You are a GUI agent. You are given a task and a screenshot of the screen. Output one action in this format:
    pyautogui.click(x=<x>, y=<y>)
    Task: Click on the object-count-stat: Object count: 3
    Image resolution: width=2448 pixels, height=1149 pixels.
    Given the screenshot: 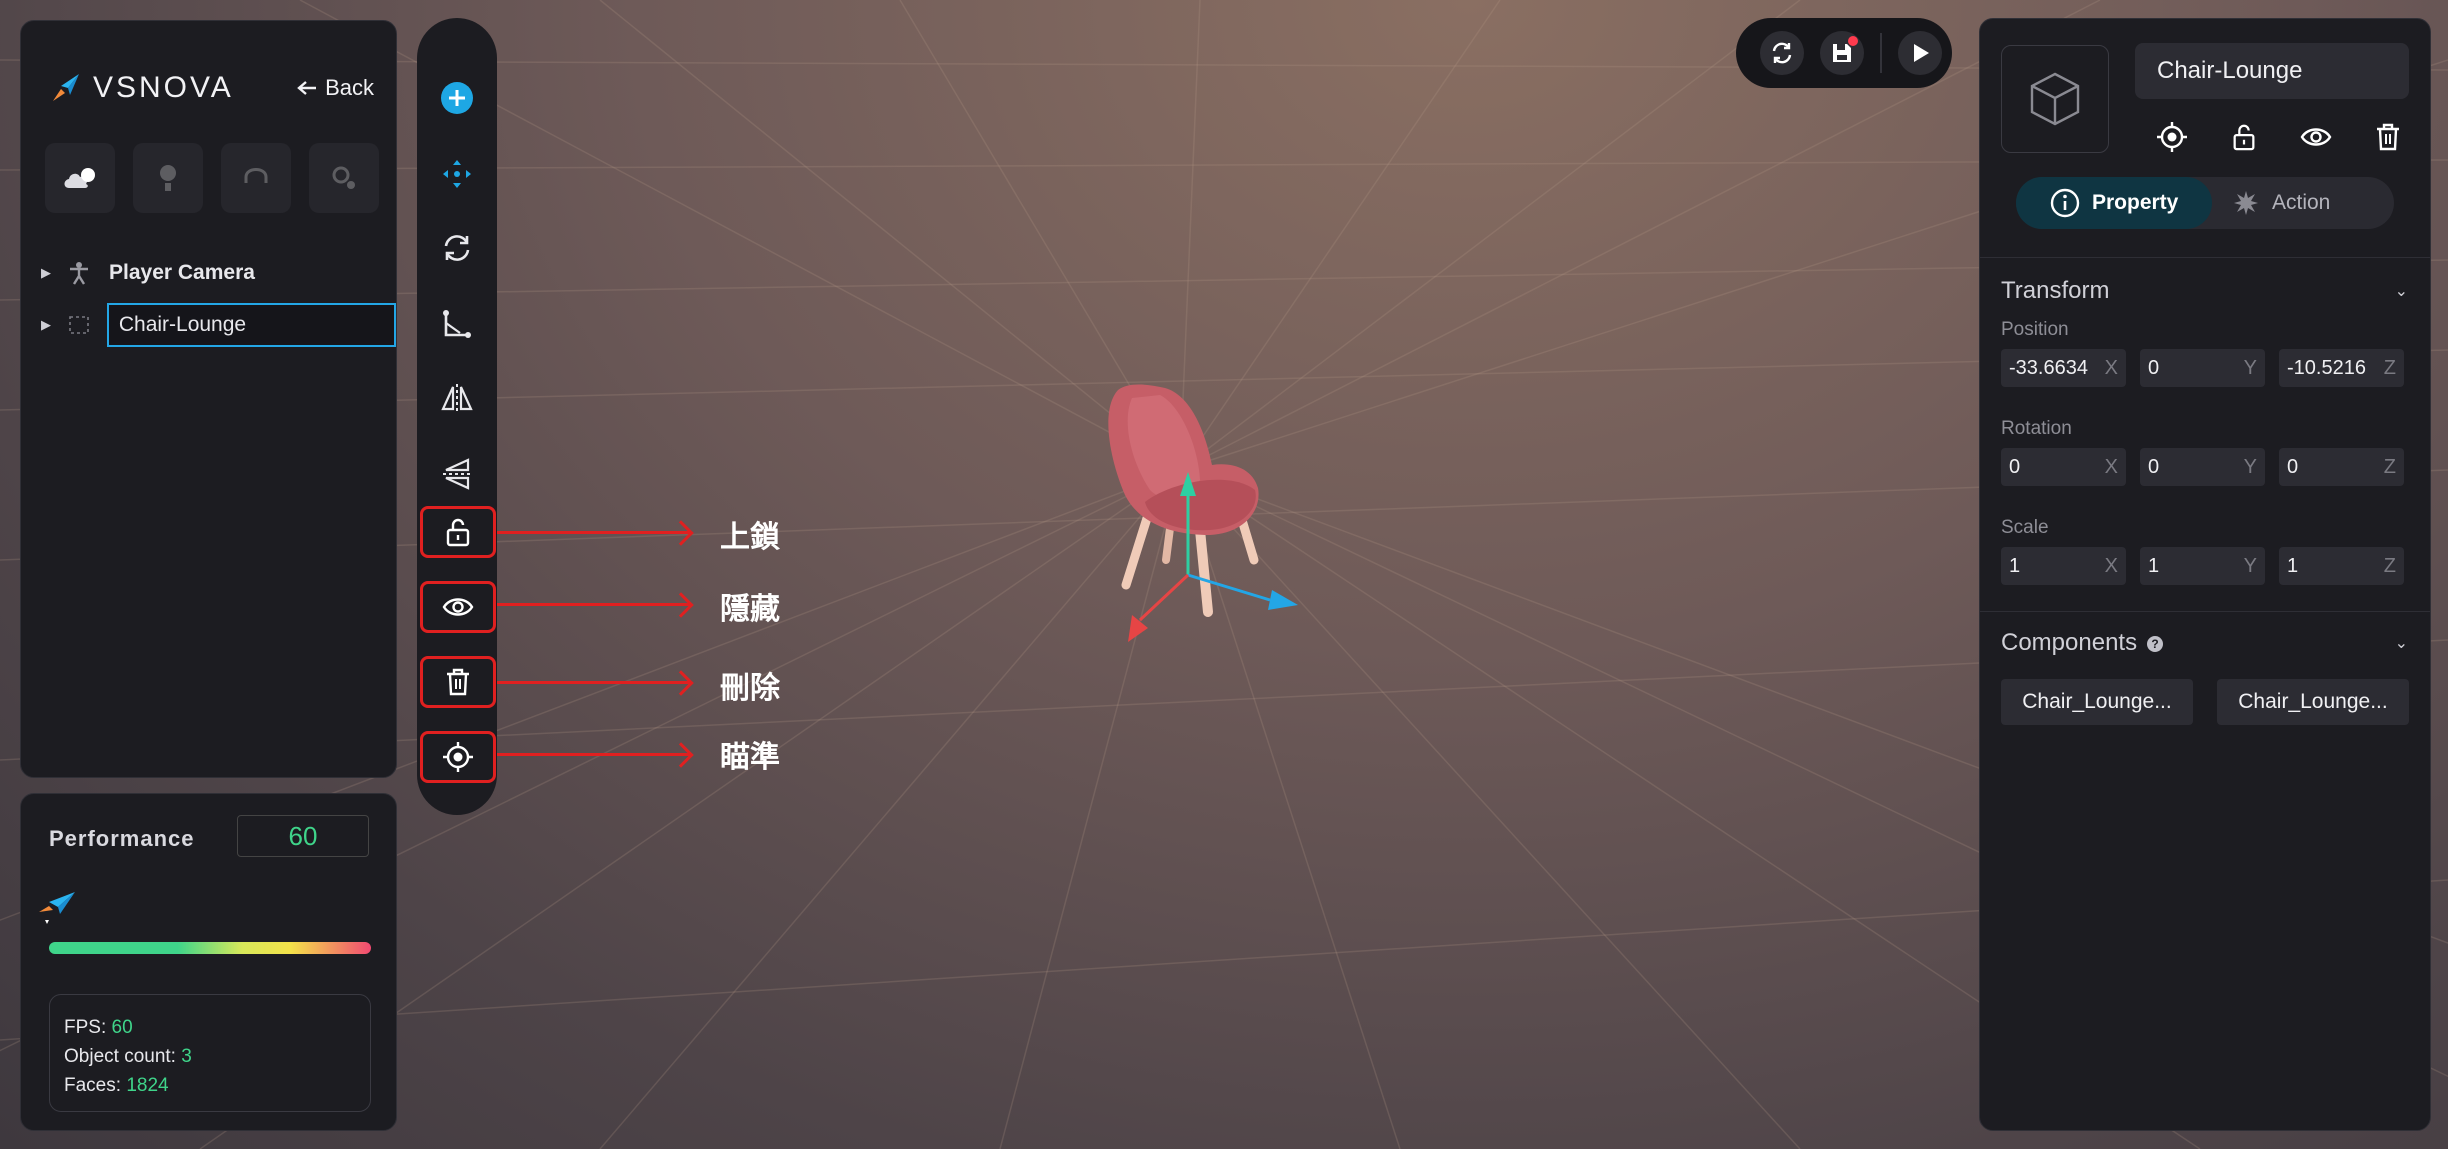 What is the action you would take?
    pyautogui.click(x=128, y=1056)
    